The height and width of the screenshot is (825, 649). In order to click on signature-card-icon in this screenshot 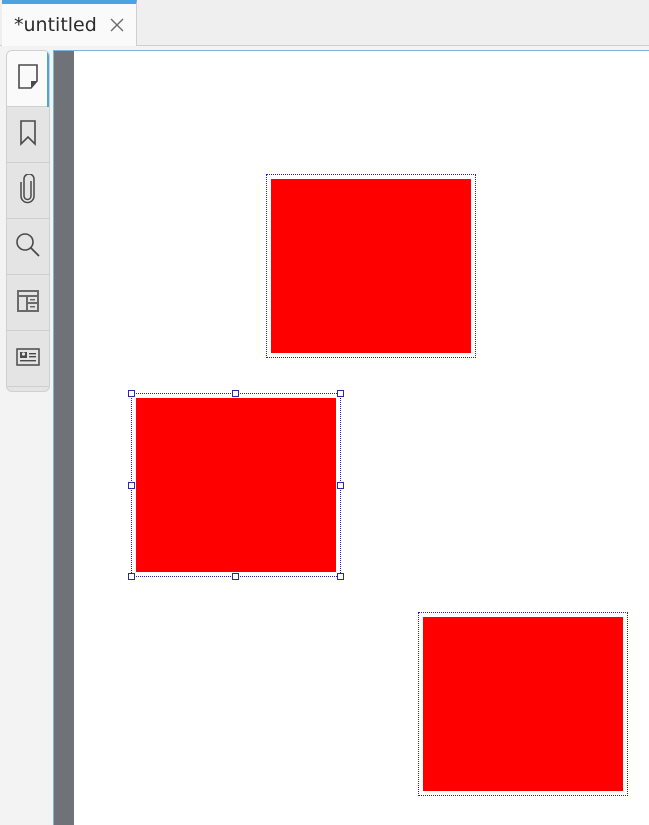, I will do `click(28, 358)`.